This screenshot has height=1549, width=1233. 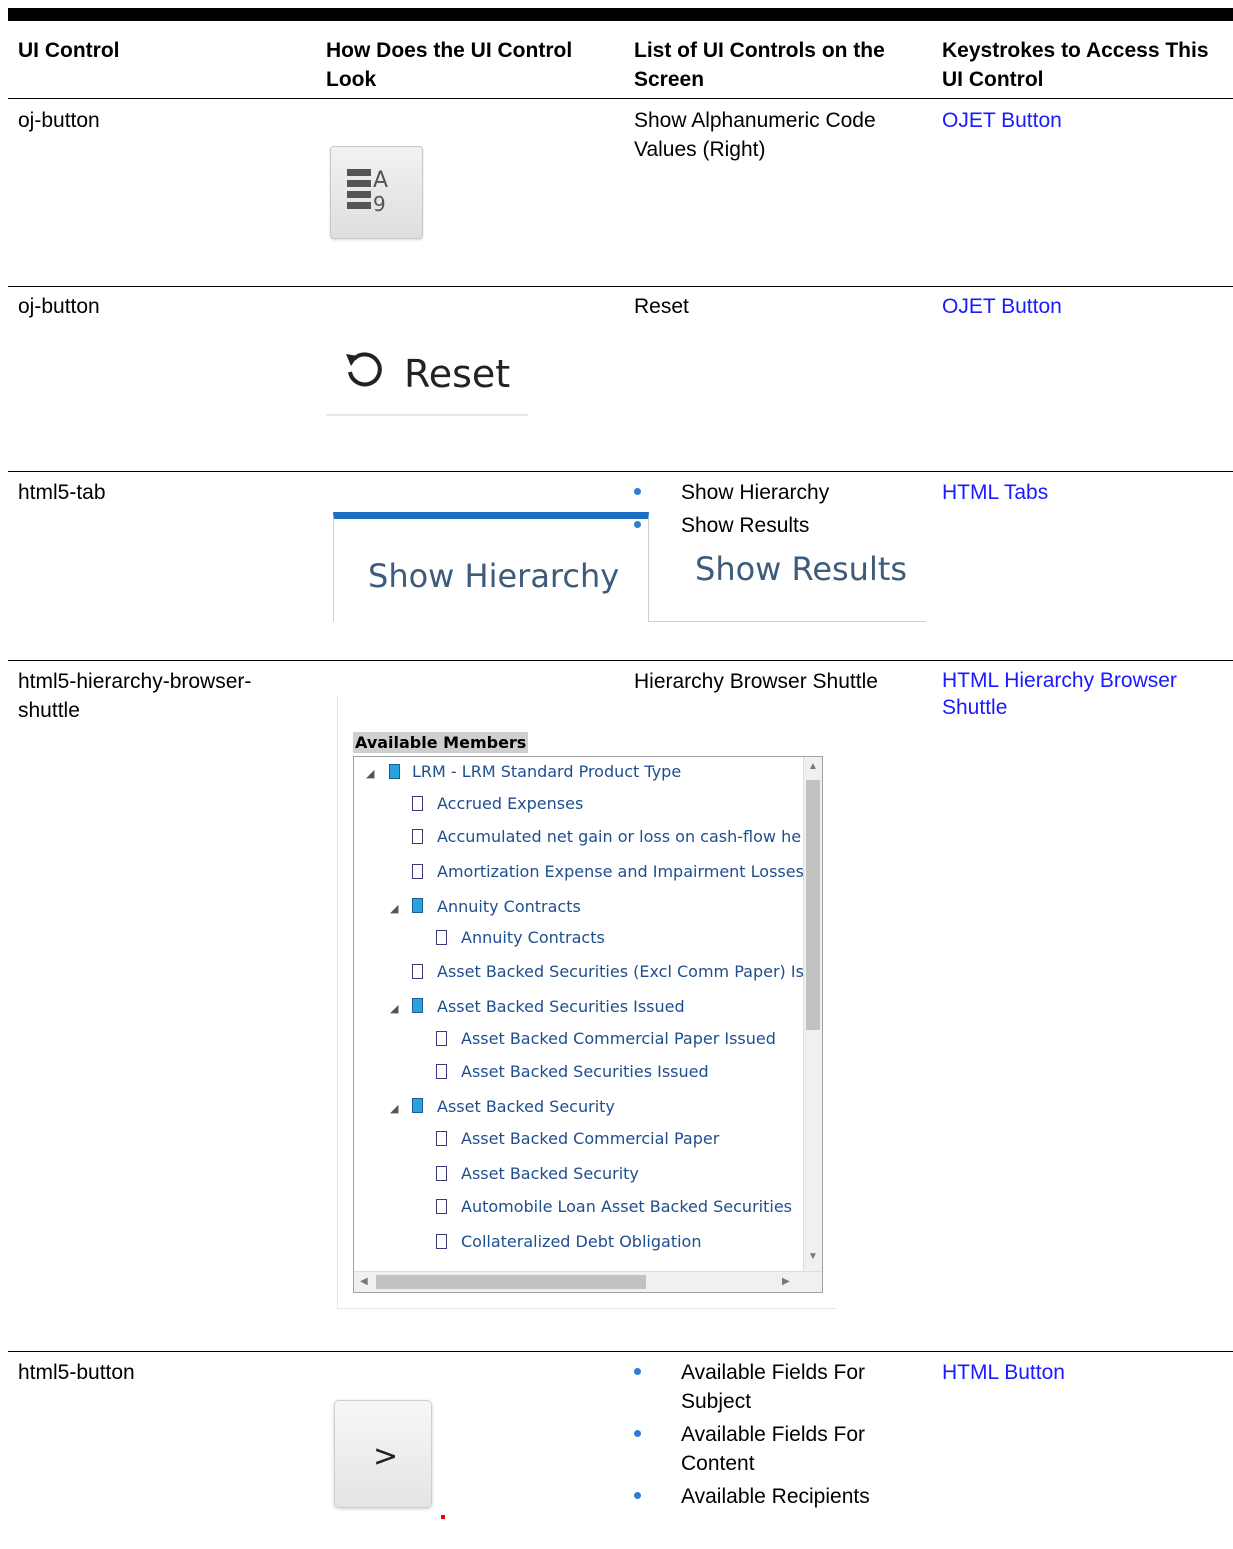 I want to click on scroll-right-icon: ▶, so click(x=786, y=1281).